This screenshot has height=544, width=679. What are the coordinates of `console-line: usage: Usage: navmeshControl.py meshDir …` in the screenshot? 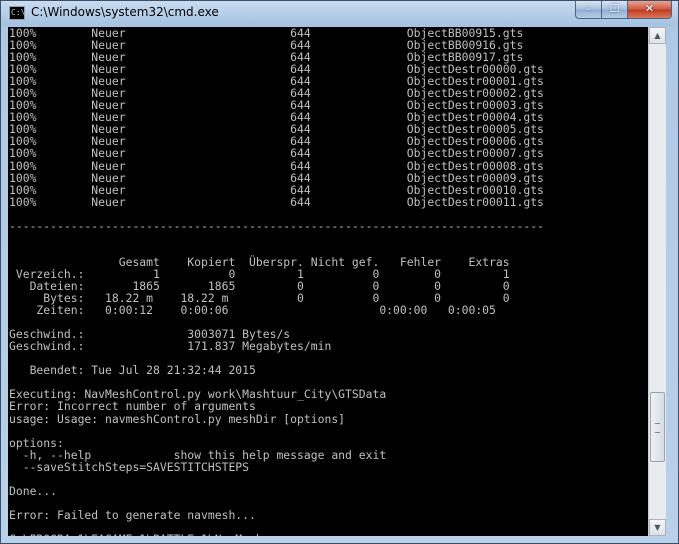 It's located at (177, 418).